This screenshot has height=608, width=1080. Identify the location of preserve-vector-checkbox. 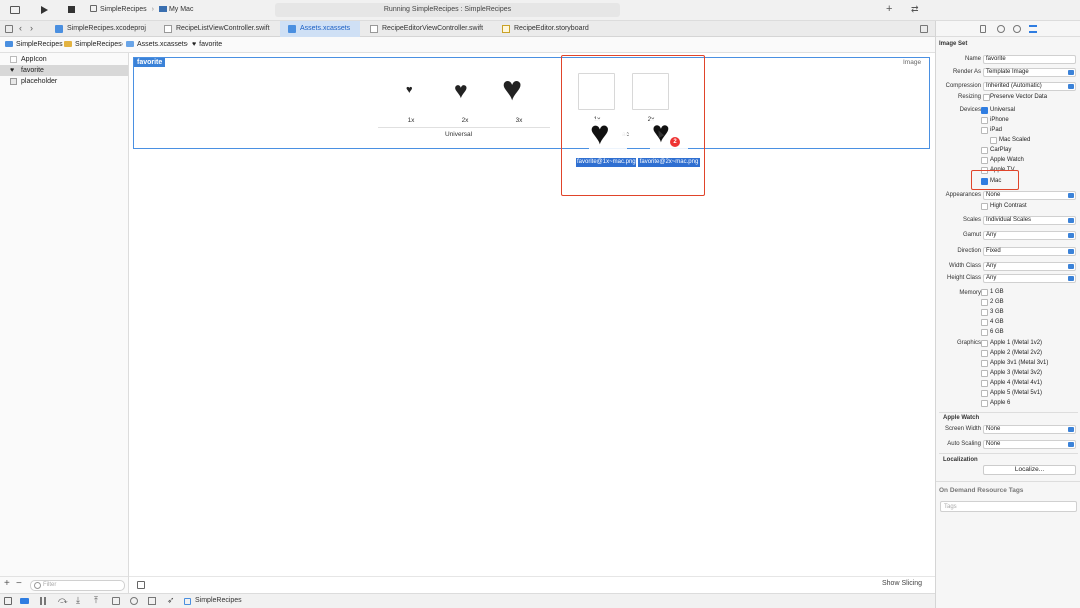
(986, 97).